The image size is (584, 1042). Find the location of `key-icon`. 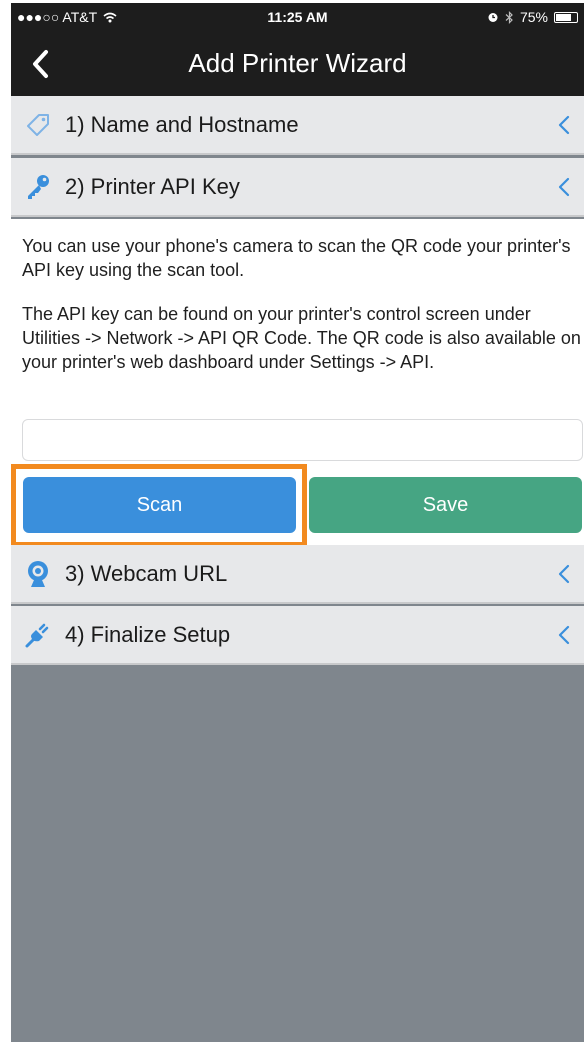

key-icon is located at coordinates (38, 187).